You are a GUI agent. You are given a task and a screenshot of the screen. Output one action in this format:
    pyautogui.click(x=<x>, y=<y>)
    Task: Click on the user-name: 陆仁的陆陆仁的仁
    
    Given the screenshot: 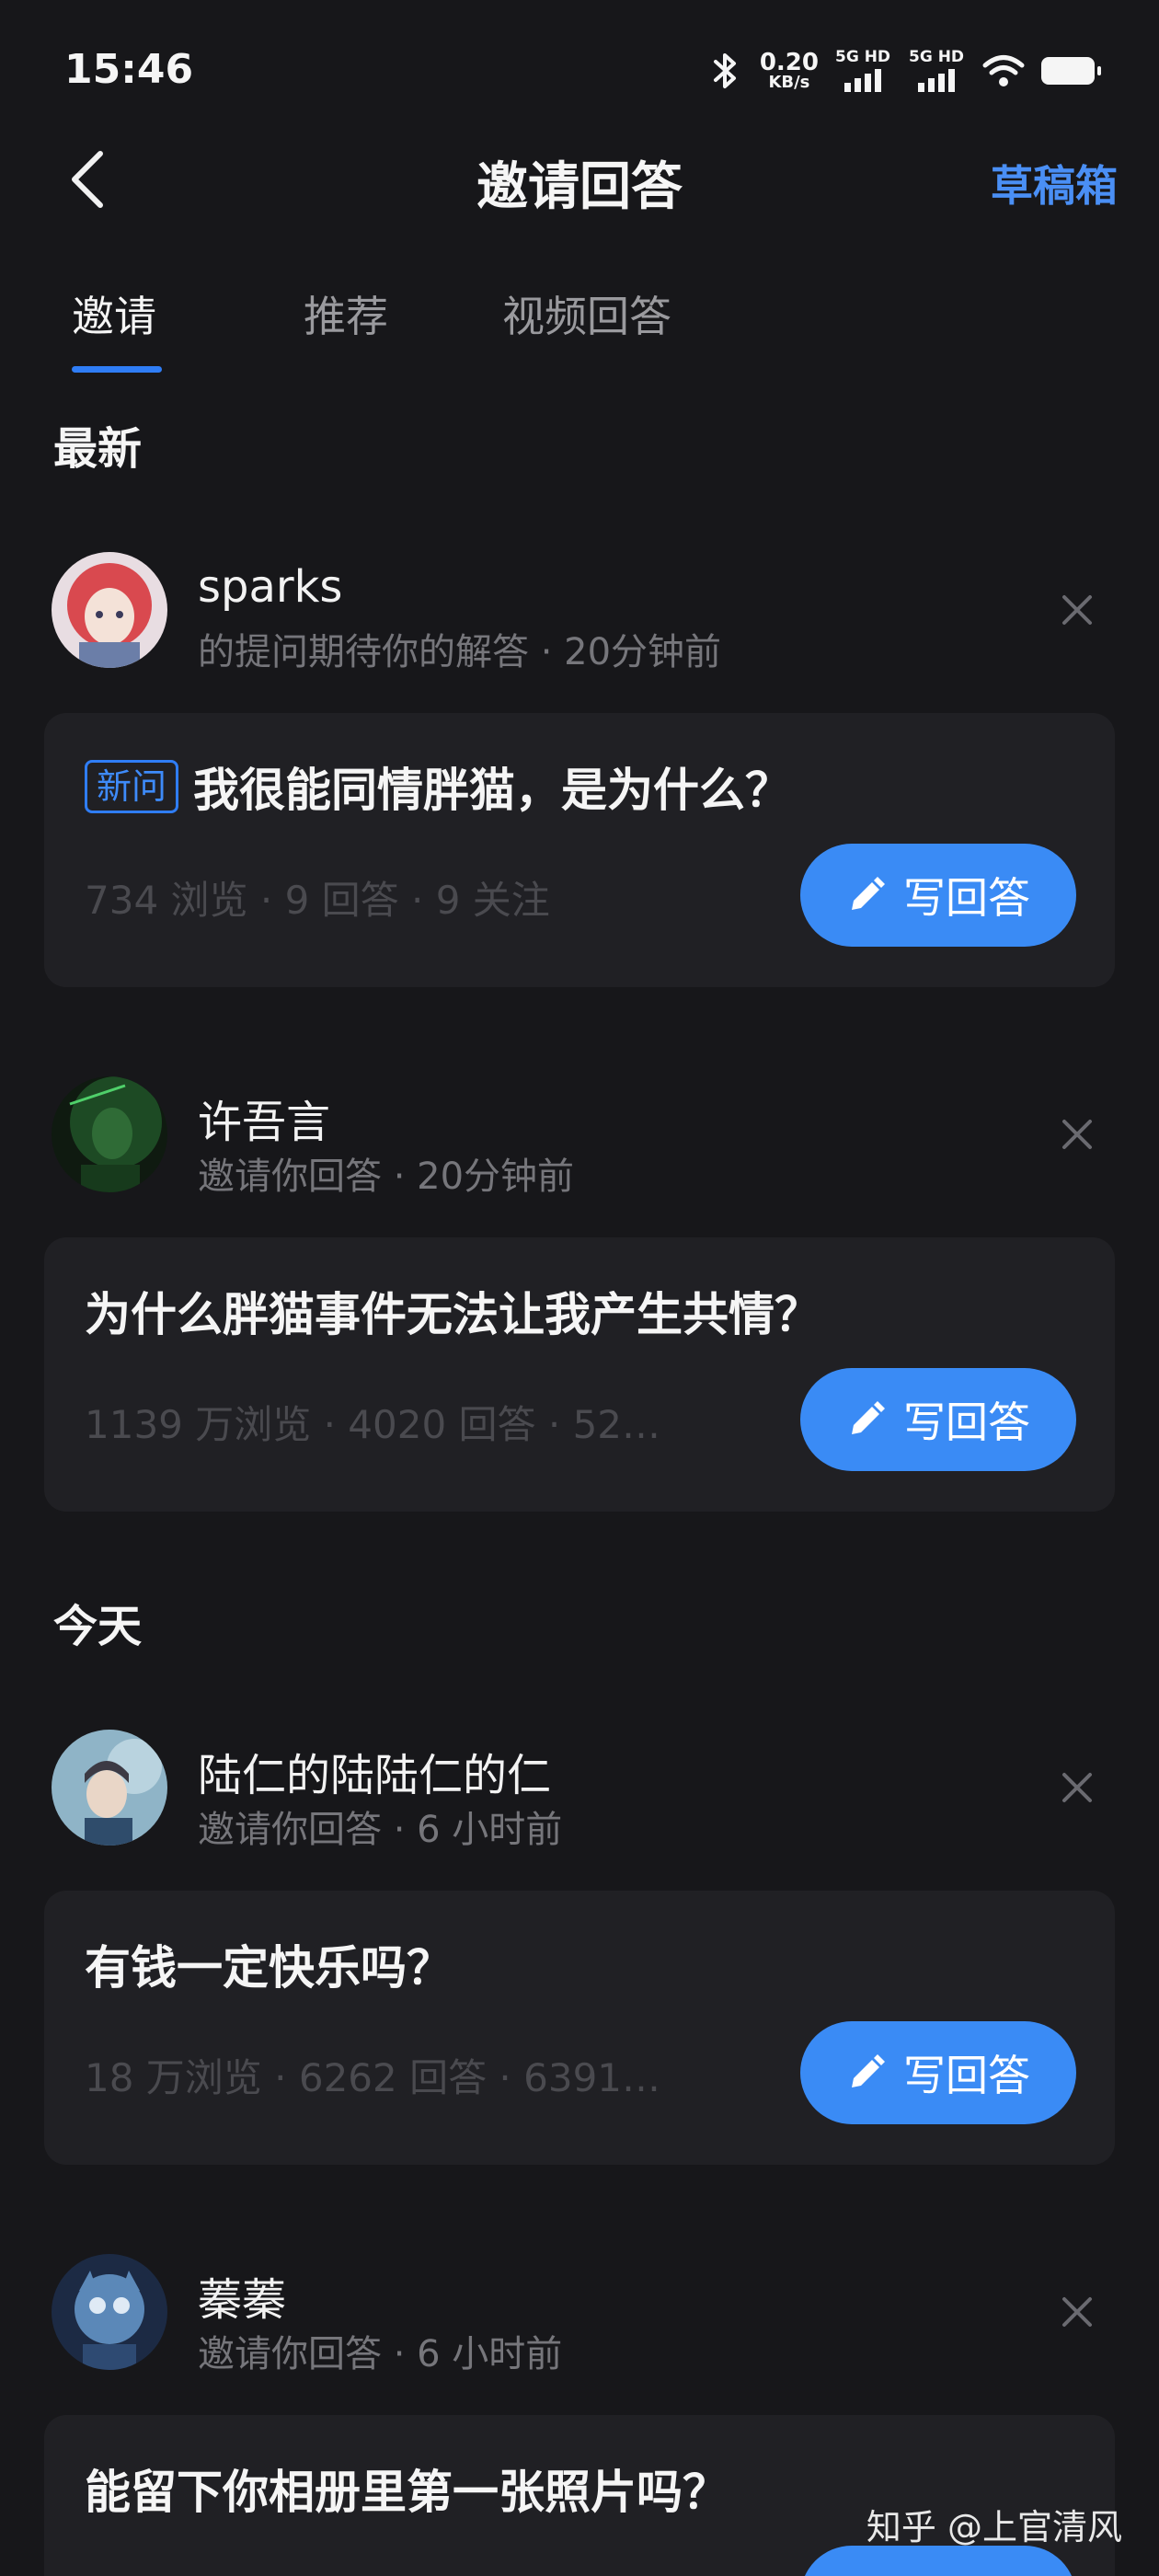 What is the action you would take?
    pyautogui.click(x=374, y=1771)
    